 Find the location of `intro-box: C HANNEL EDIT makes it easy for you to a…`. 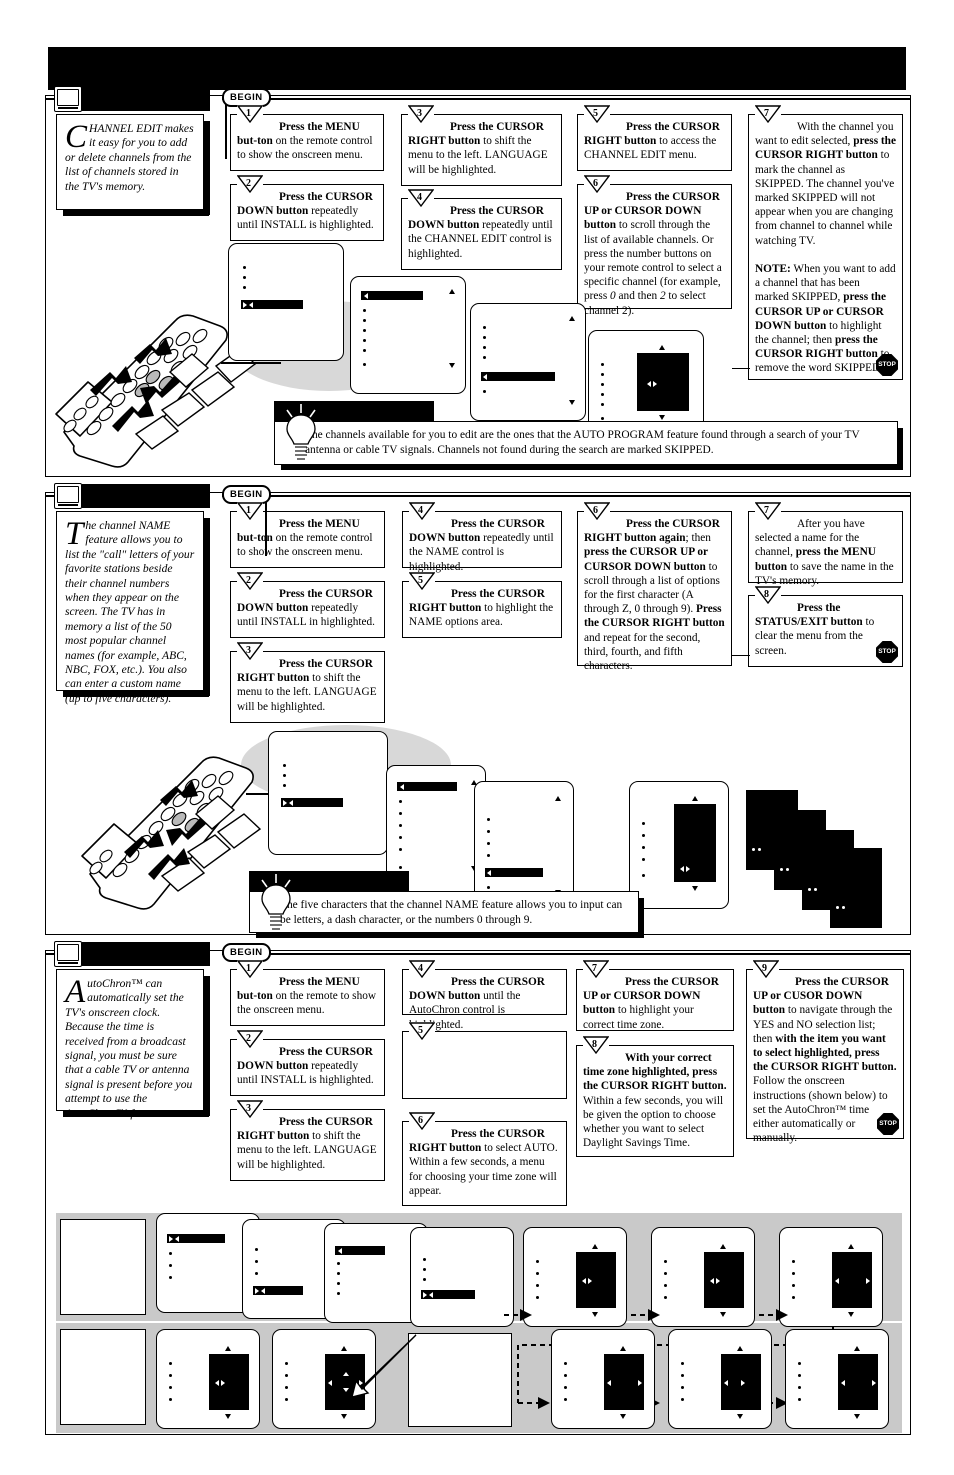

intro-box: C HANNEL EDIT makes it easy for you to a… is located at coordinates (133, 165).